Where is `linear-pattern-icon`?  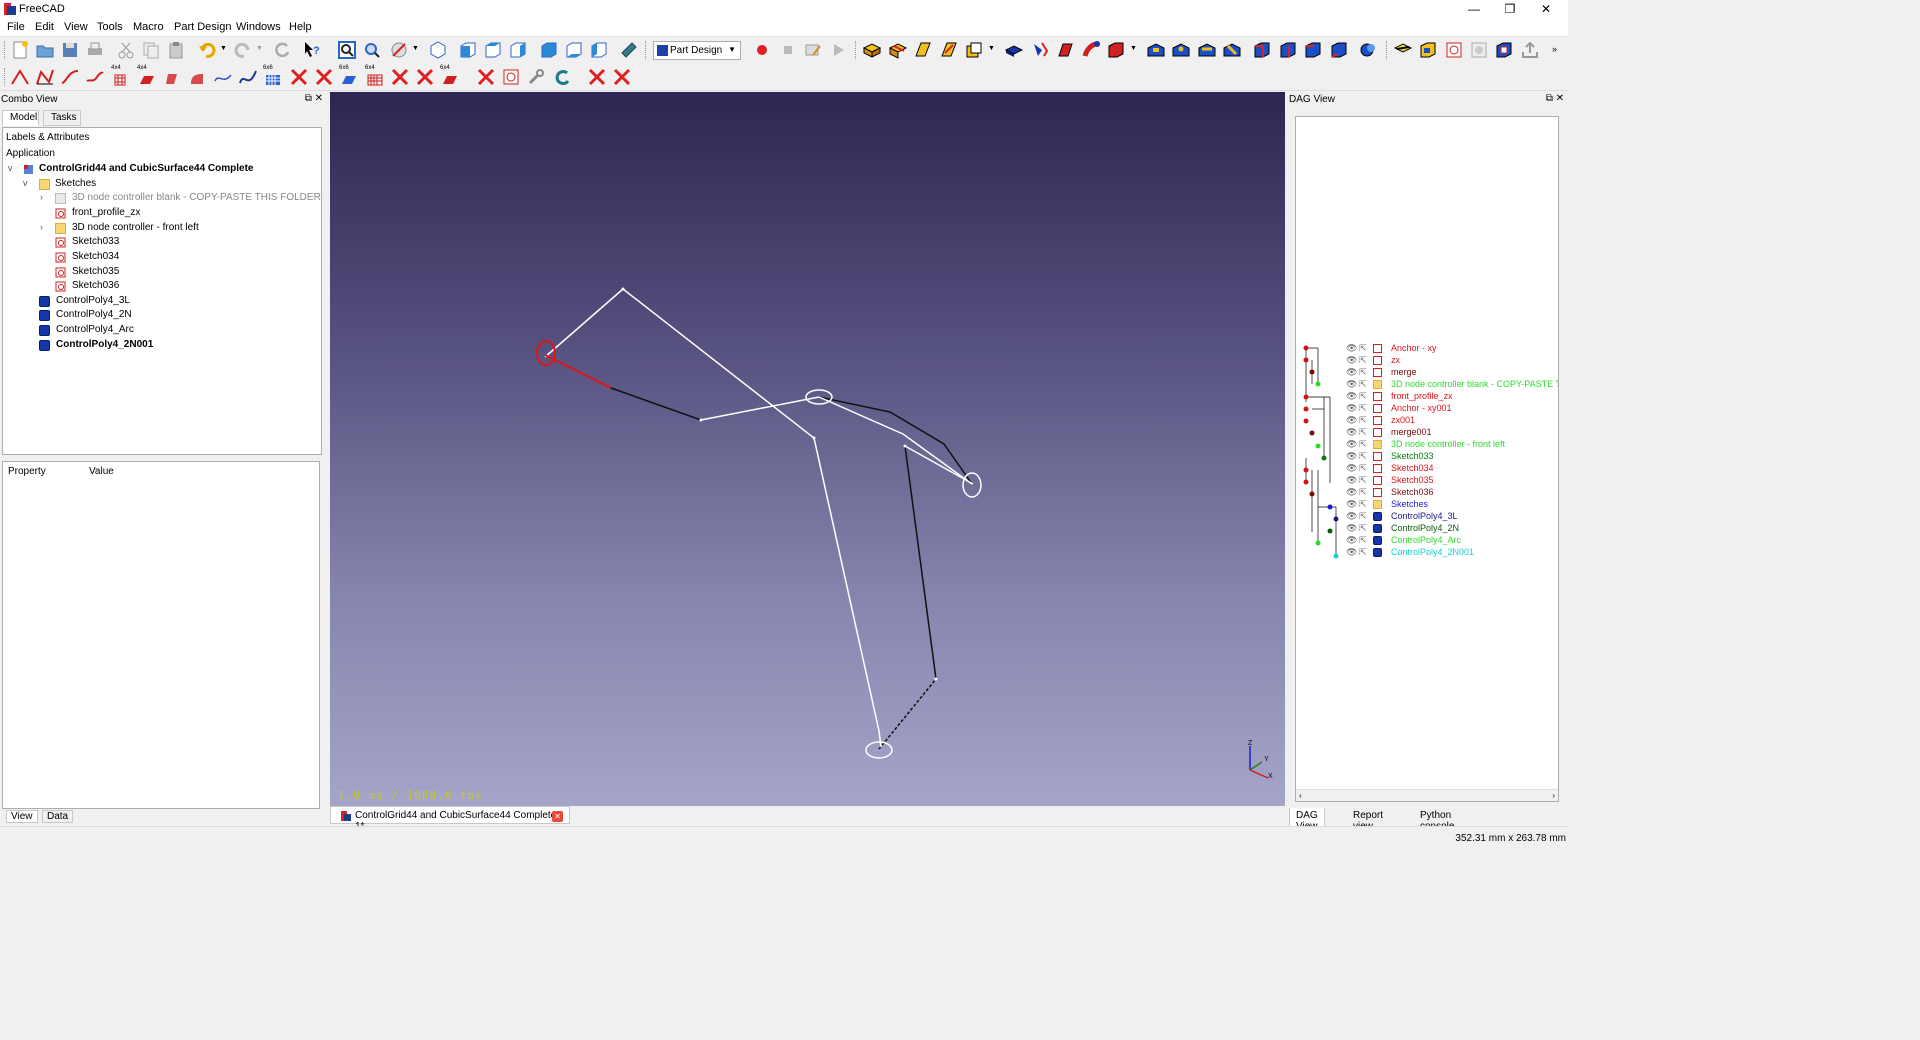 linear-pattern-icon is located at coordinates (1428, 50).